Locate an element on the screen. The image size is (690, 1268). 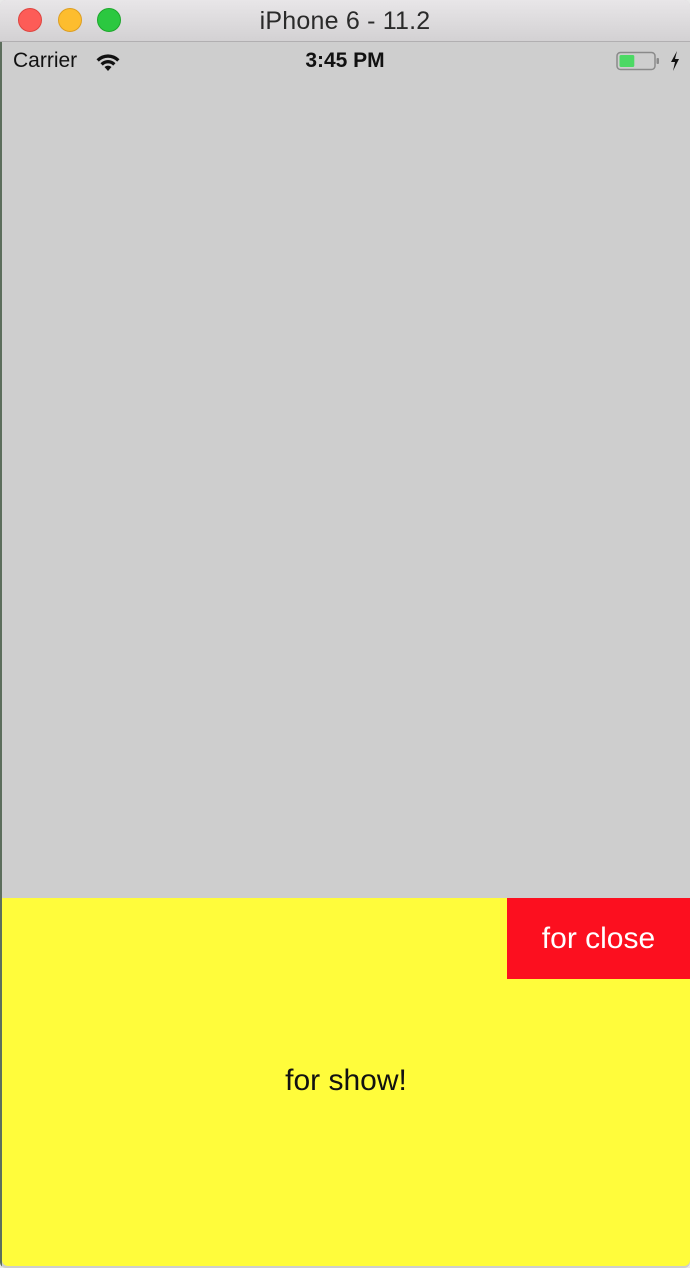
battery-fill is located at coordinates (627, 61).